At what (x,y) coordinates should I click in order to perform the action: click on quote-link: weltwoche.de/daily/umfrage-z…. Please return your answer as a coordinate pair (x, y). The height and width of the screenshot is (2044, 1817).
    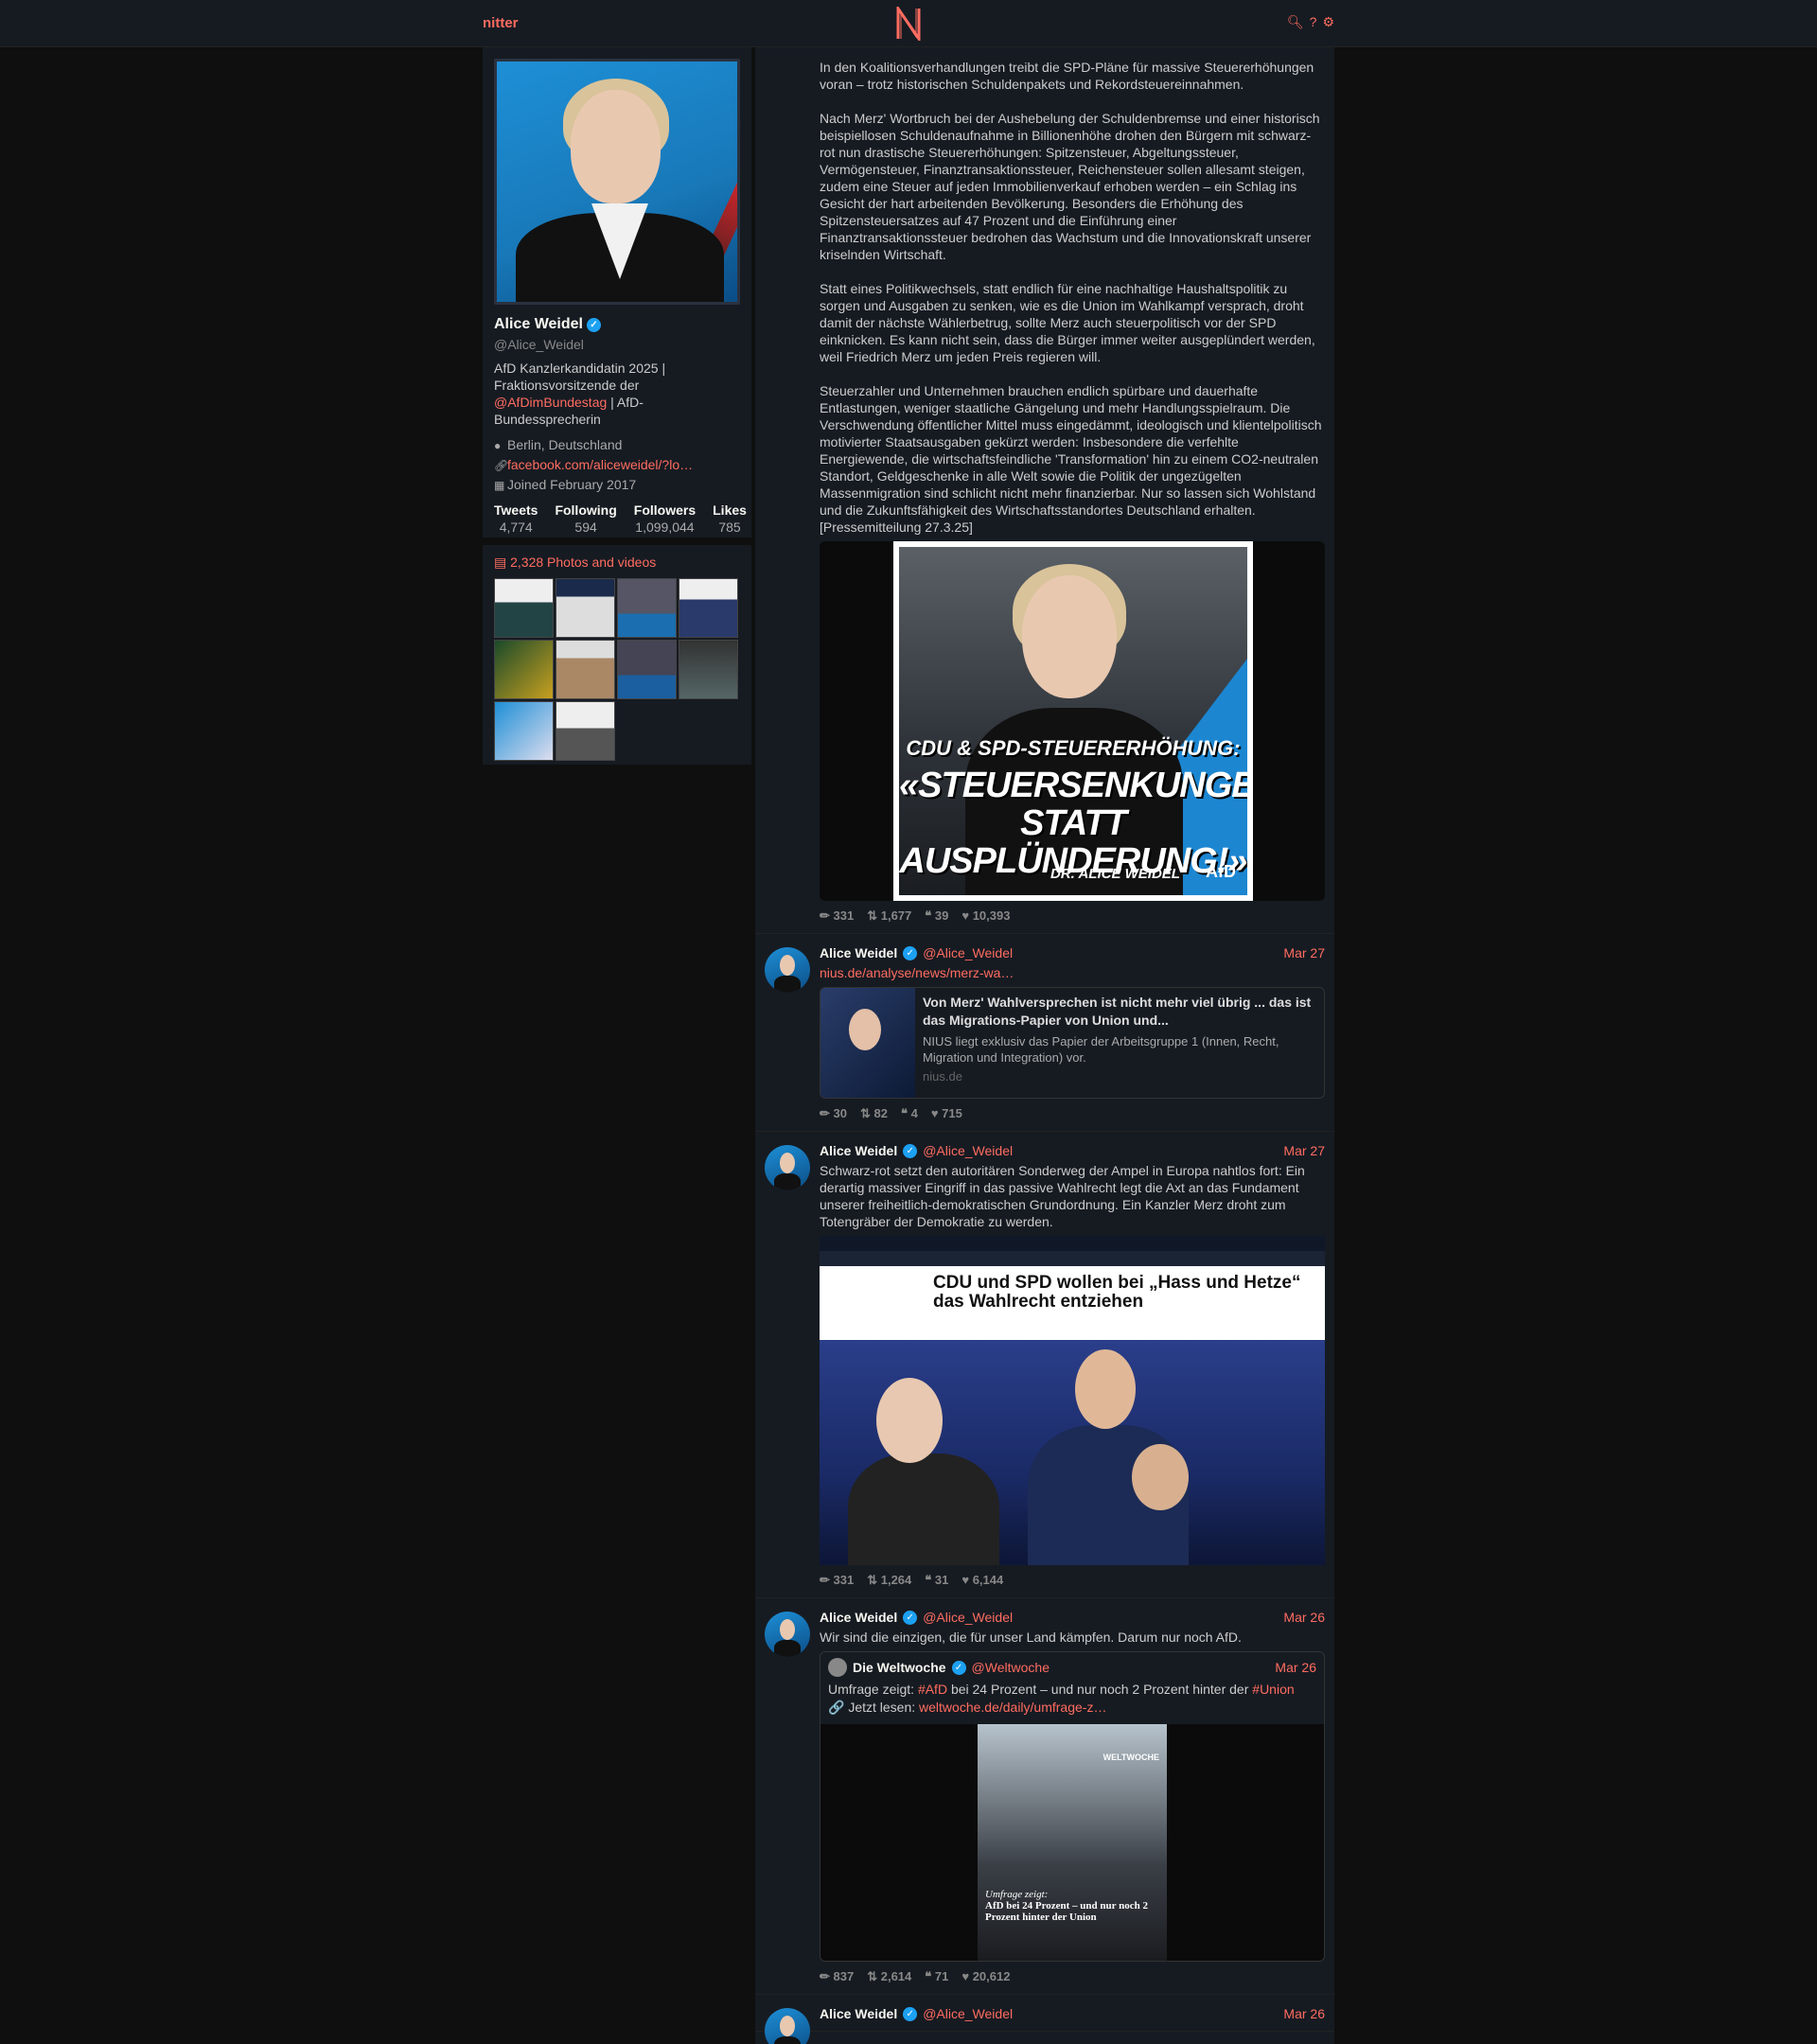
    Looking at the image, I should click on (1013, 1707).